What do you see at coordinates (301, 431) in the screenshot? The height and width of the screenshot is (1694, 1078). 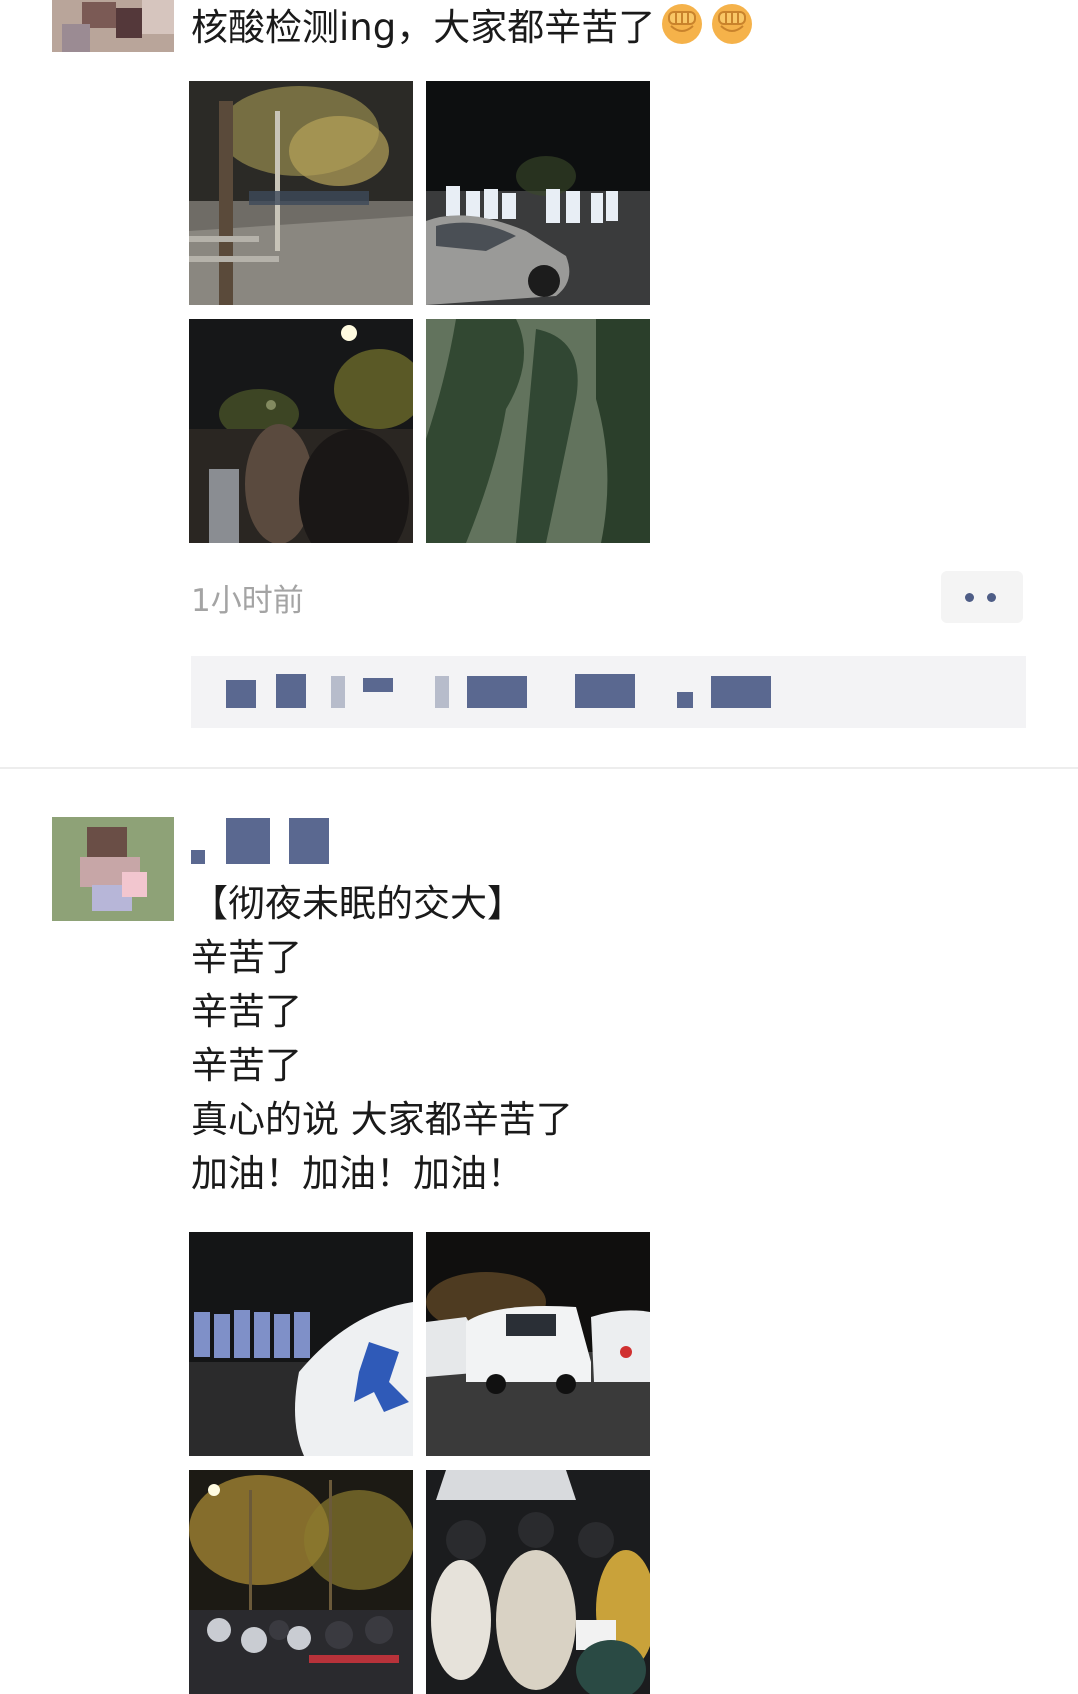 I see `photo-thumbnail-night-queue` at bounding box center [301, 431].